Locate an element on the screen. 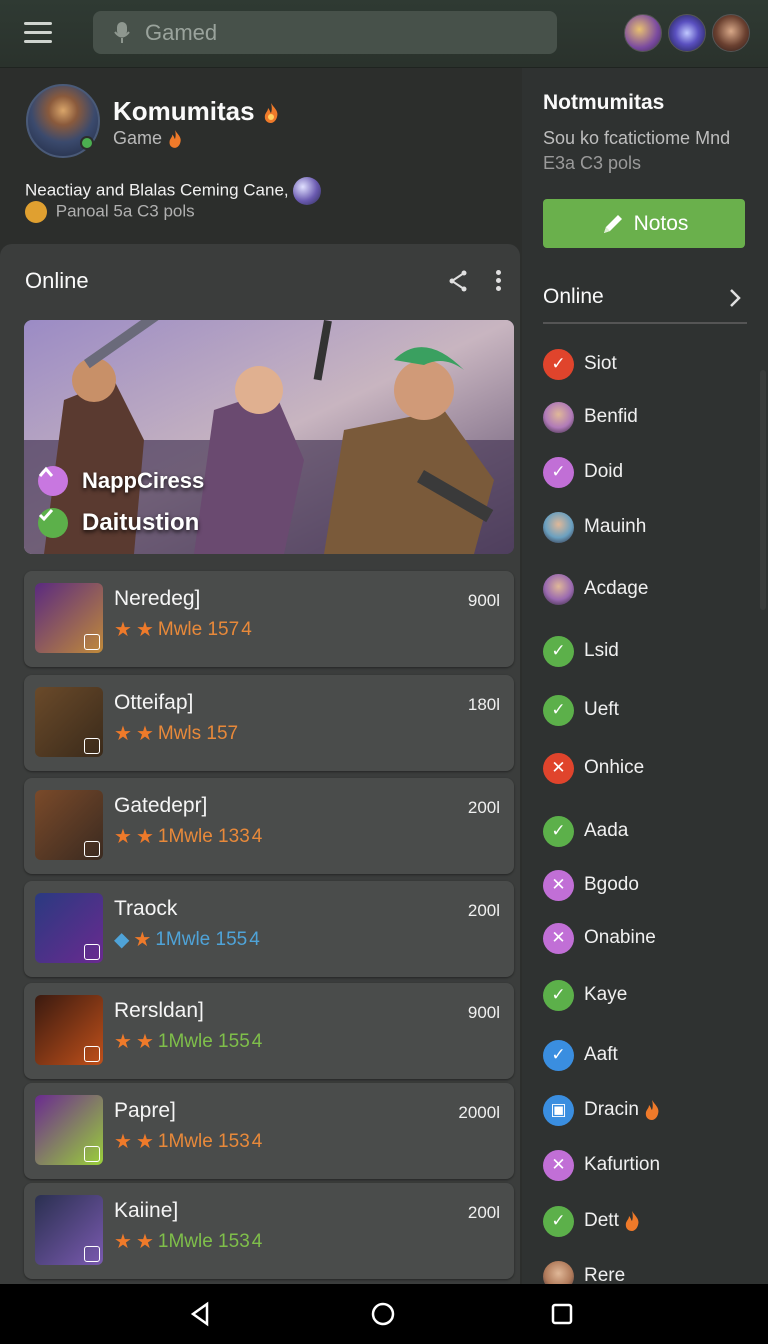 The height and width of the screenshot is (1344, 768). menu-icon is located at coordinates (38, 34).